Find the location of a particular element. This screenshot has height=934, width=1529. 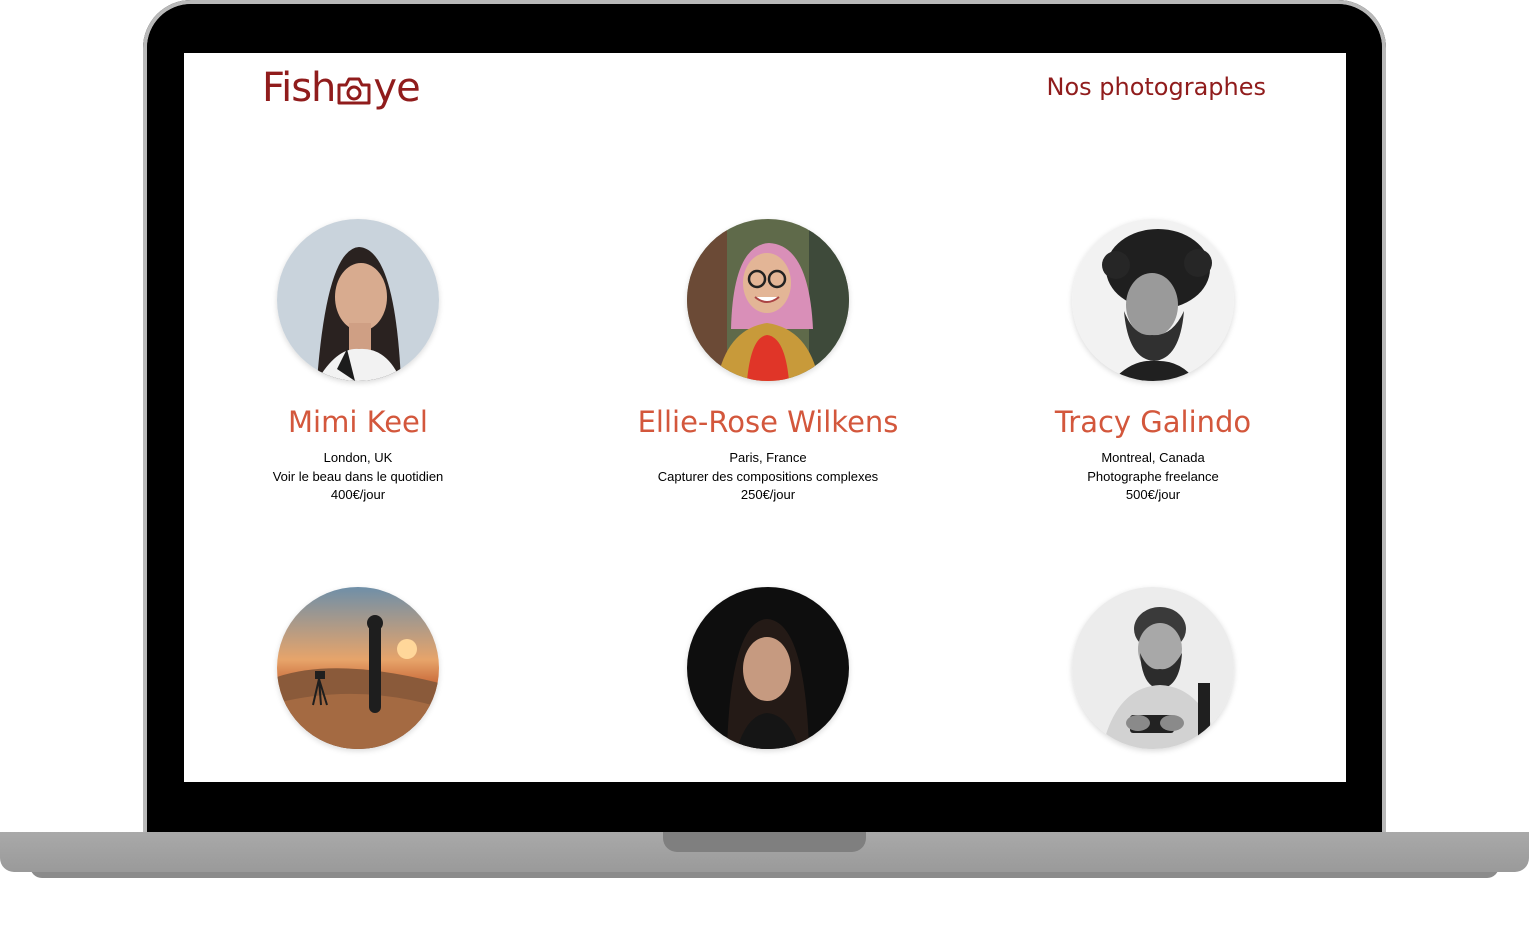

photographer-price: 400€/jour is located at coordinates (358, 494).